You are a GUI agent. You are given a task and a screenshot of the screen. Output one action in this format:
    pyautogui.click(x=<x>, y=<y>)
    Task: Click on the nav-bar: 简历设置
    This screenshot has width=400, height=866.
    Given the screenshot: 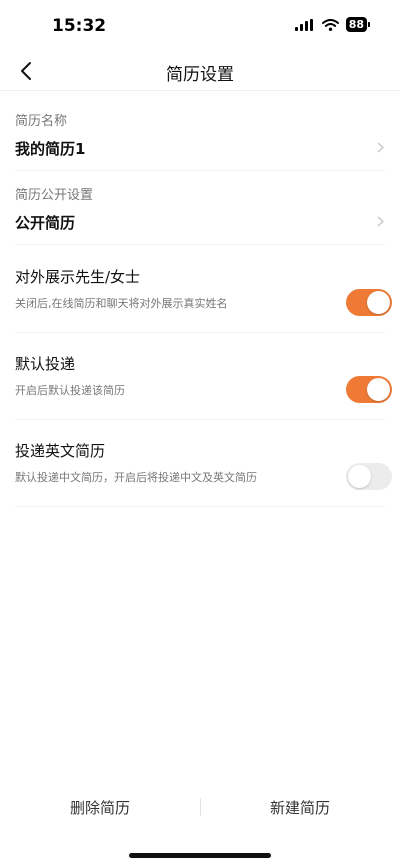 What is the action you would take?
    pyautogui.click(x=200, y=71)
    